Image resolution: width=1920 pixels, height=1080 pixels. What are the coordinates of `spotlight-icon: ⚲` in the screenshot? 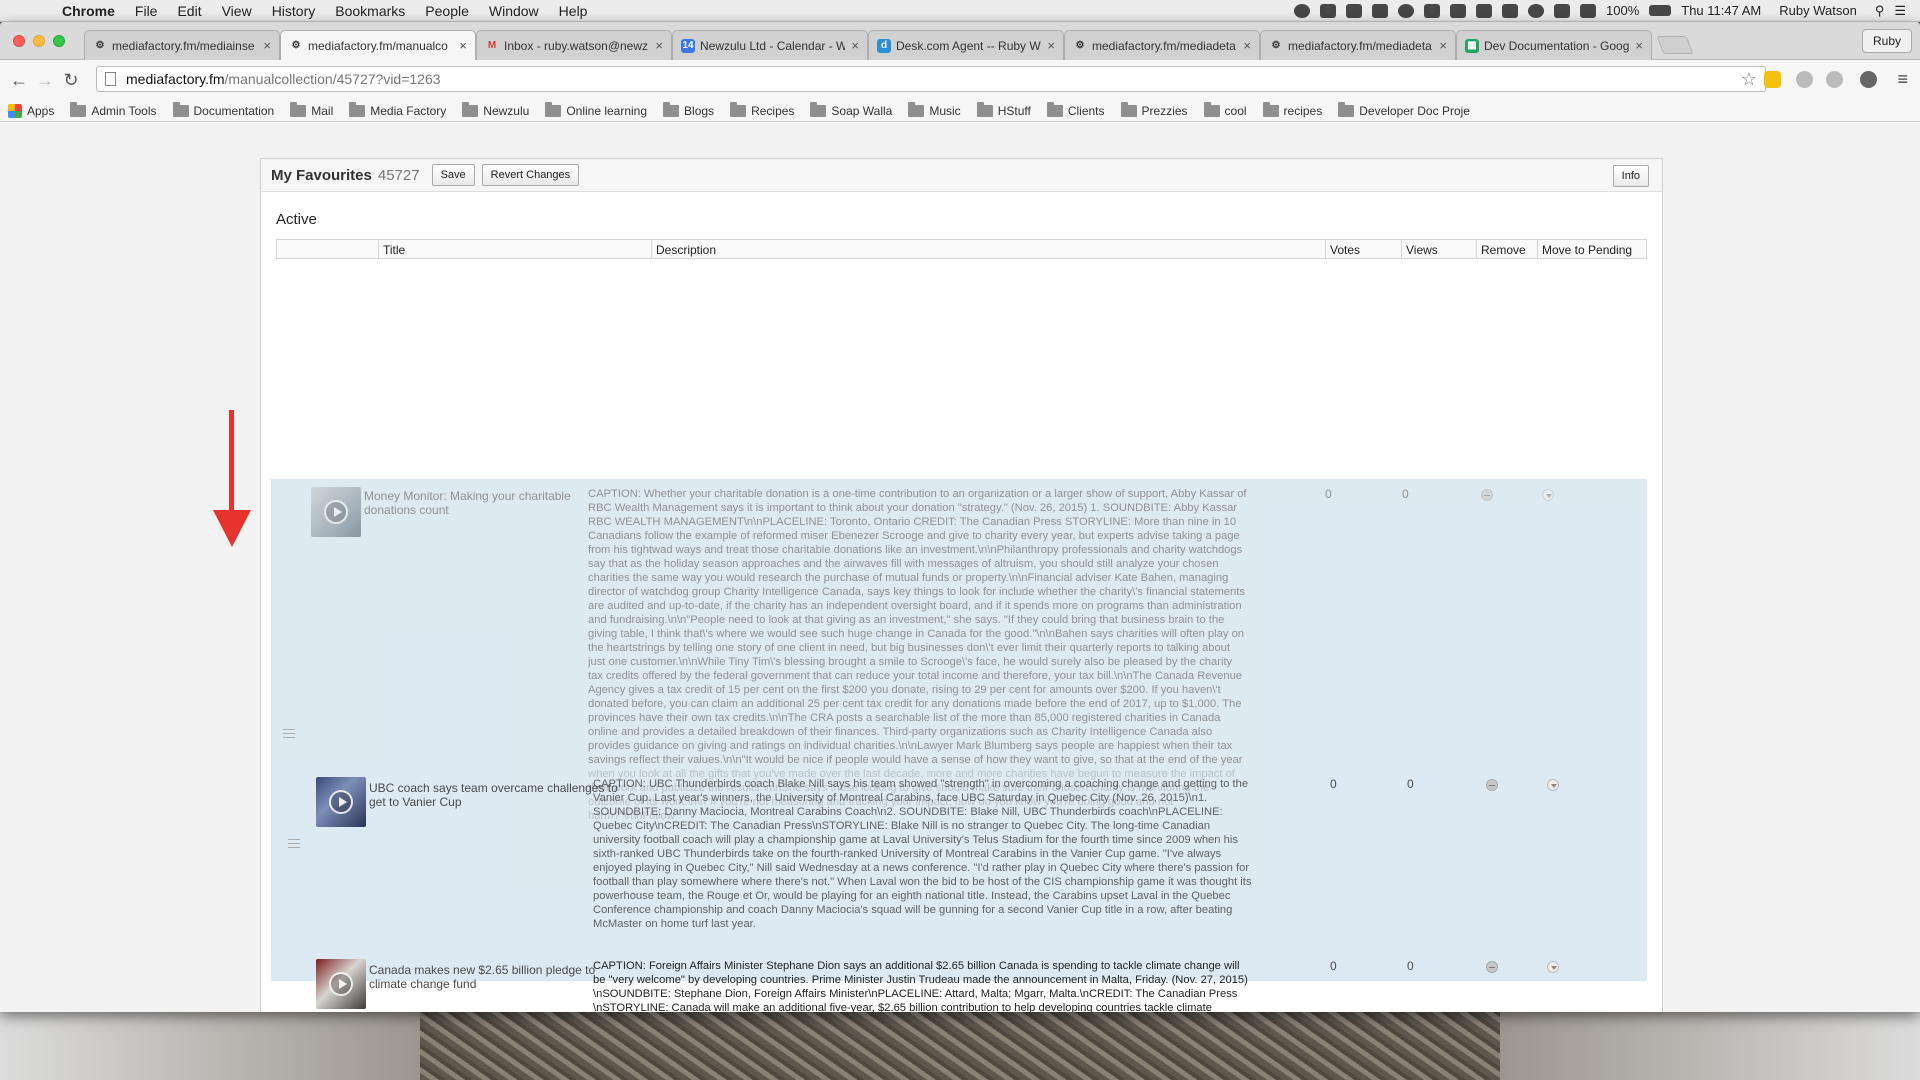 It's located at (1880, 11).